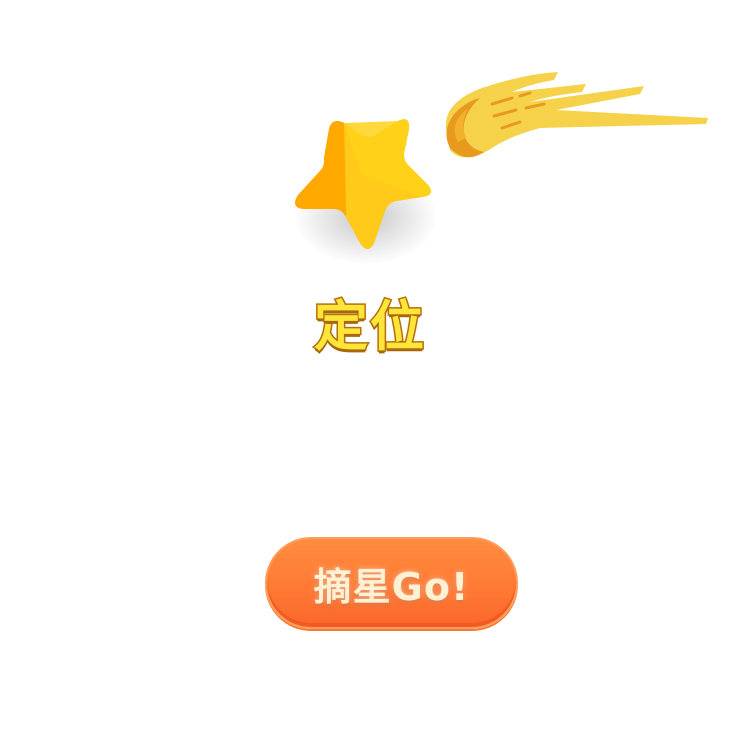 The width and height of the screenshot is (740, 740). I want to click on page-title: 定位, so click(369, 327).